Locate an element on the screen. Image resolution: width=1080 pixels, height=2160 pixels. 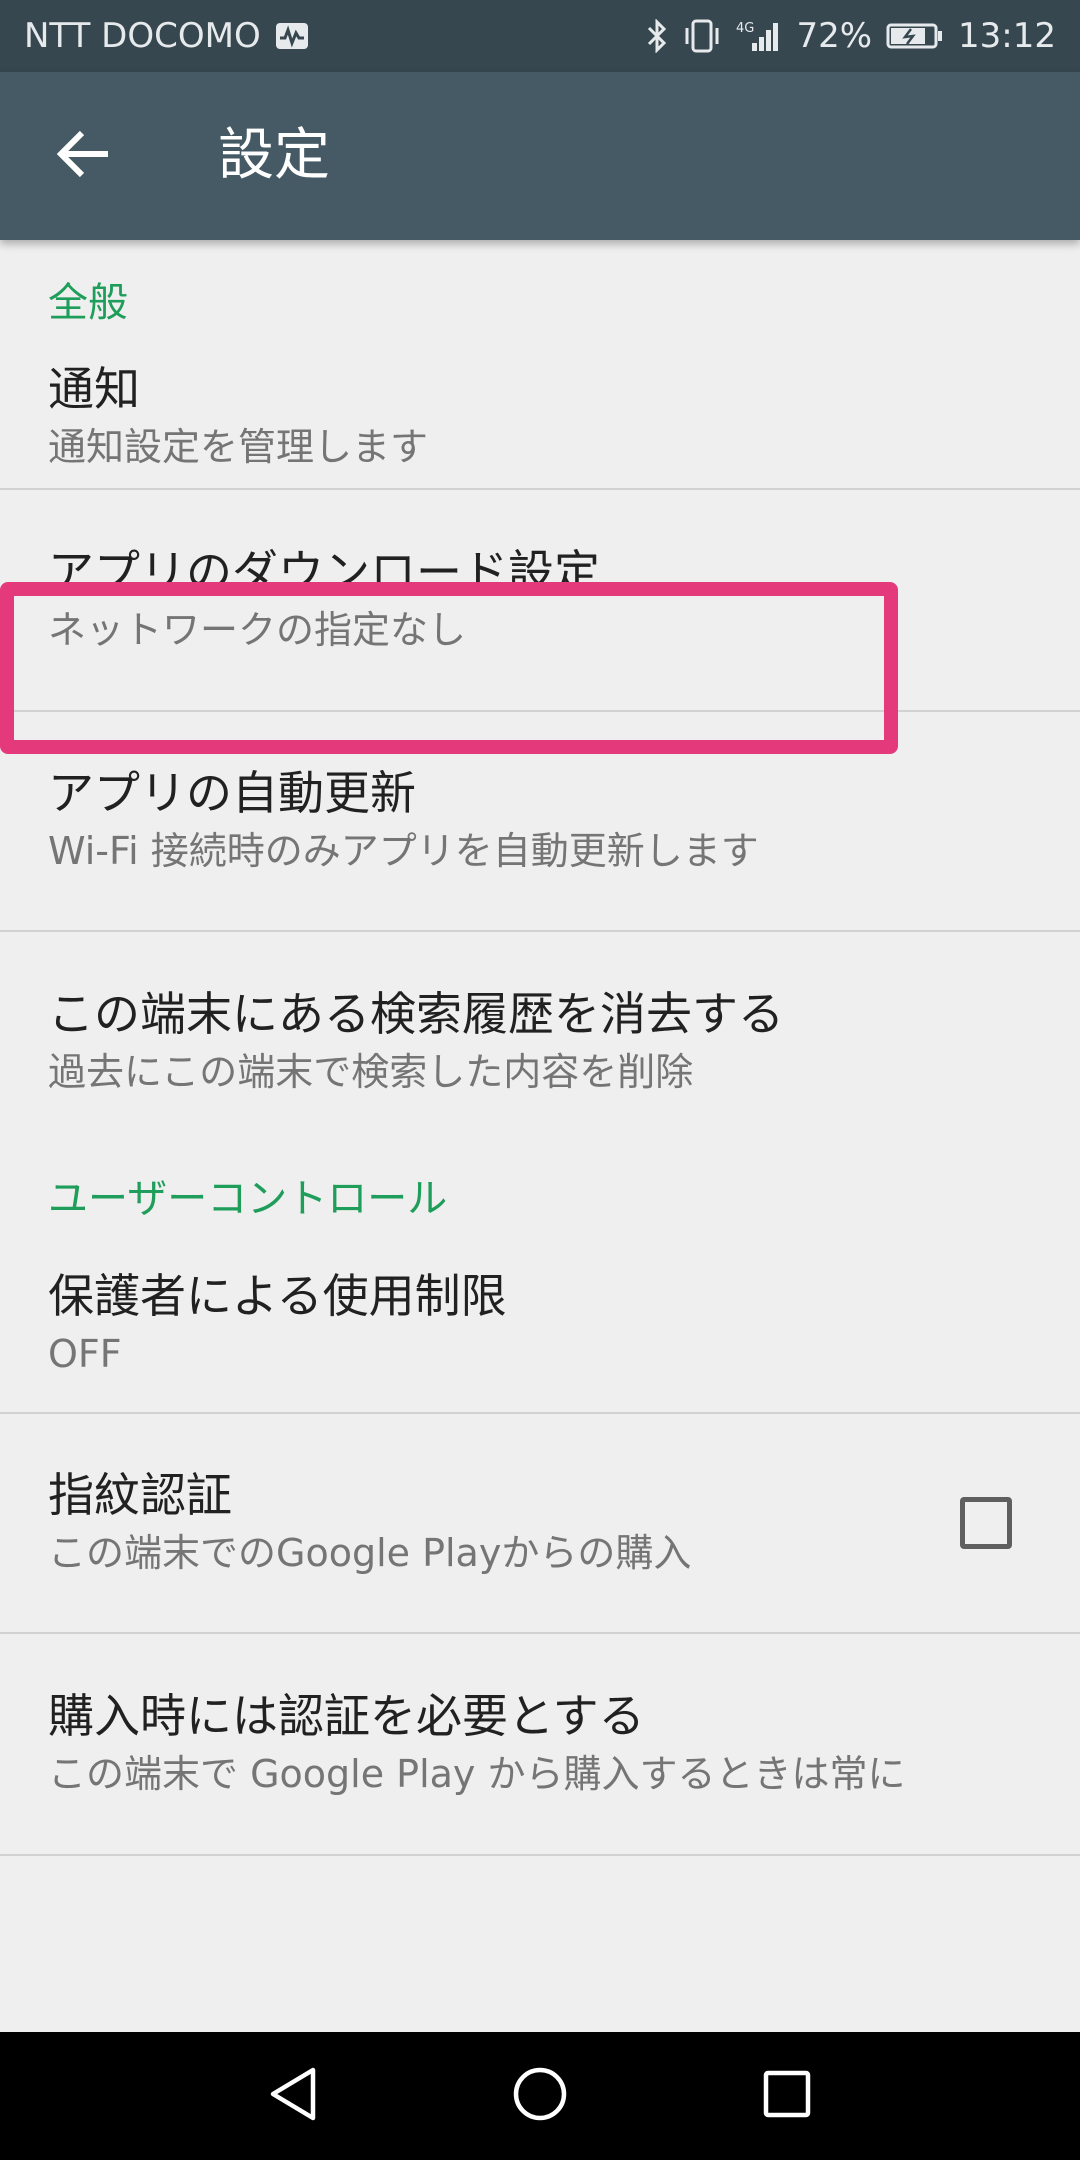
nav-back-button is located at coordinates (293, 2096).